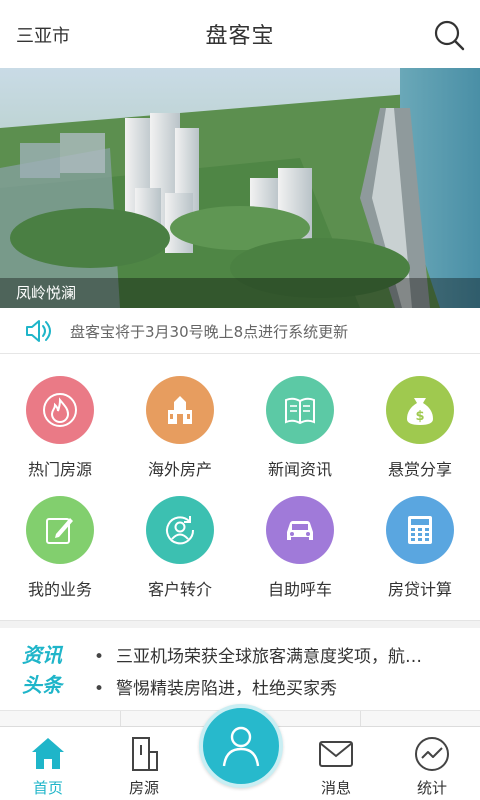 Image resolution: width=480 pixels, height=800 pixels. I want to click on grid-label: 自助呼车, so click(299, 589).